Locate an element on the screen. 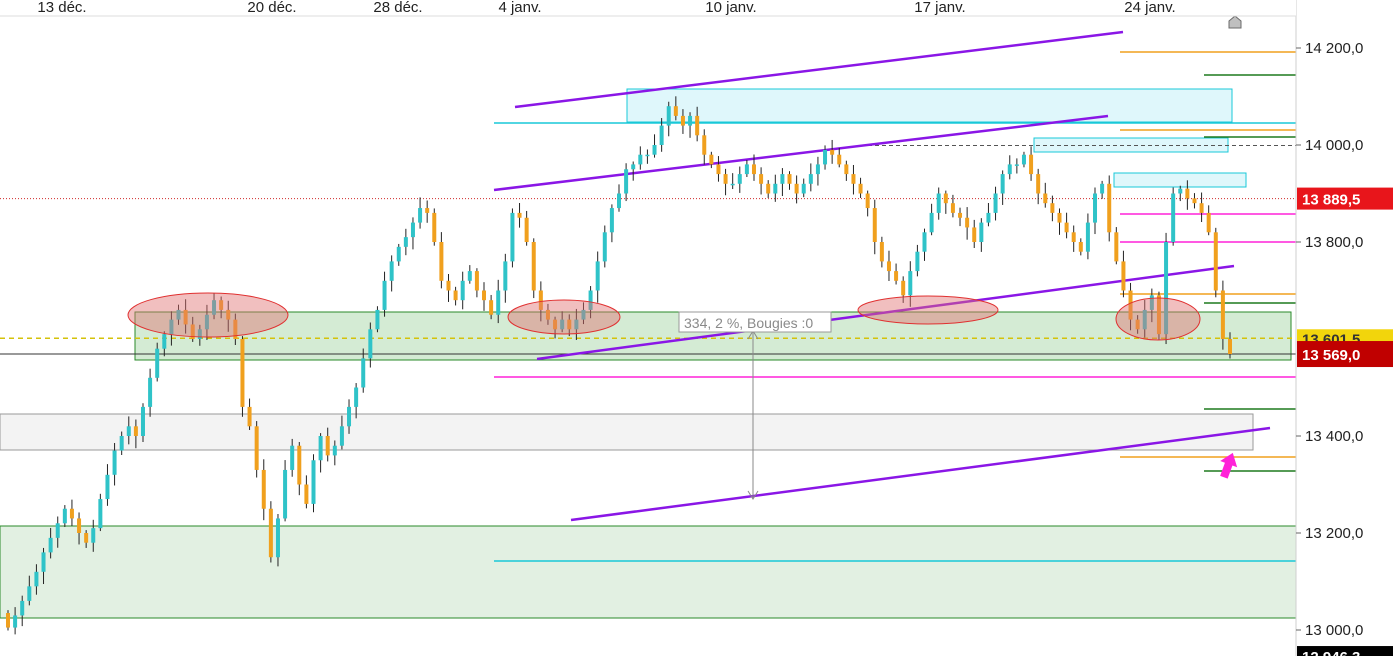  measure-label: 334, 2 %, Bougies :0 is located at coordinates (748, 323).